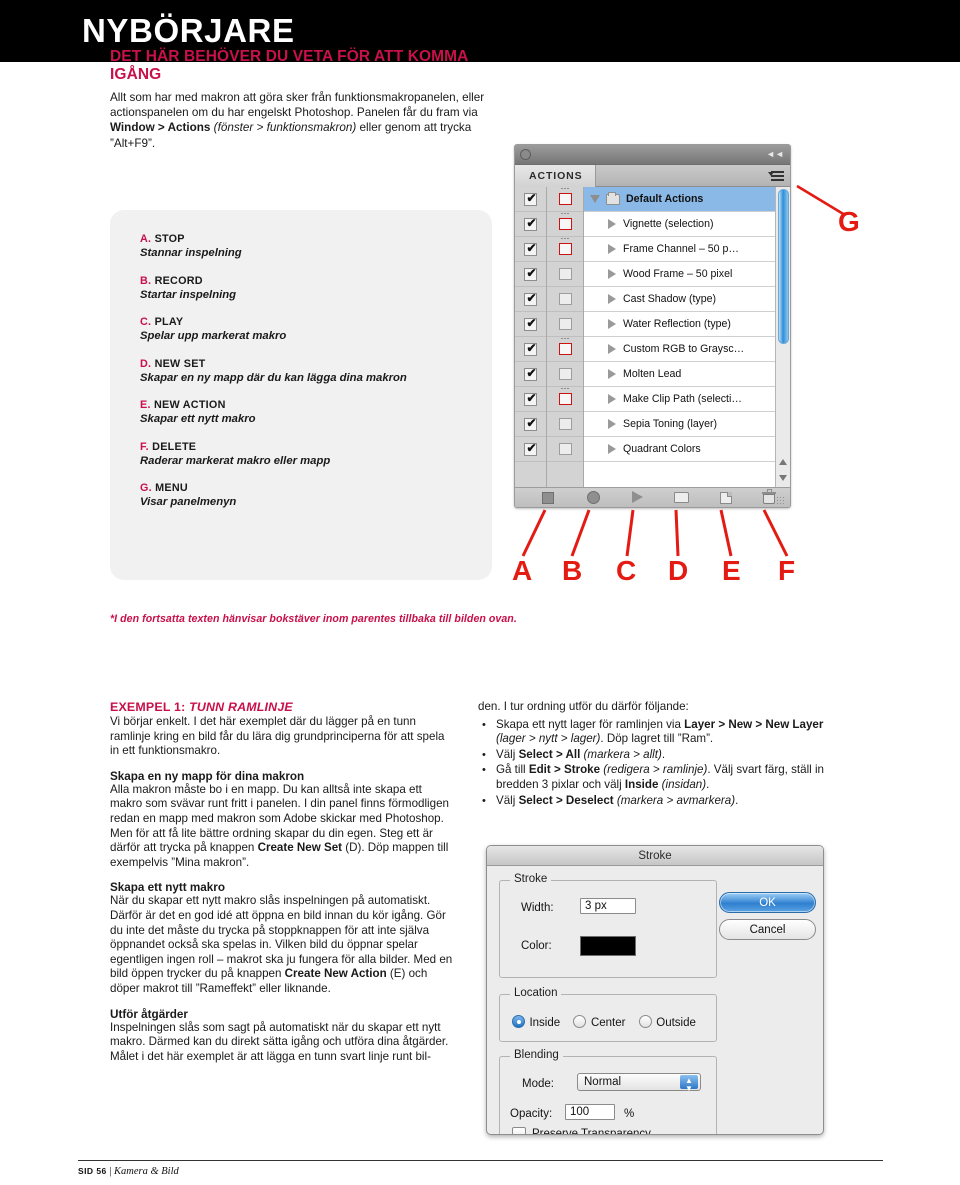  I want to click on legend-title: STOP, so click(169, 239).